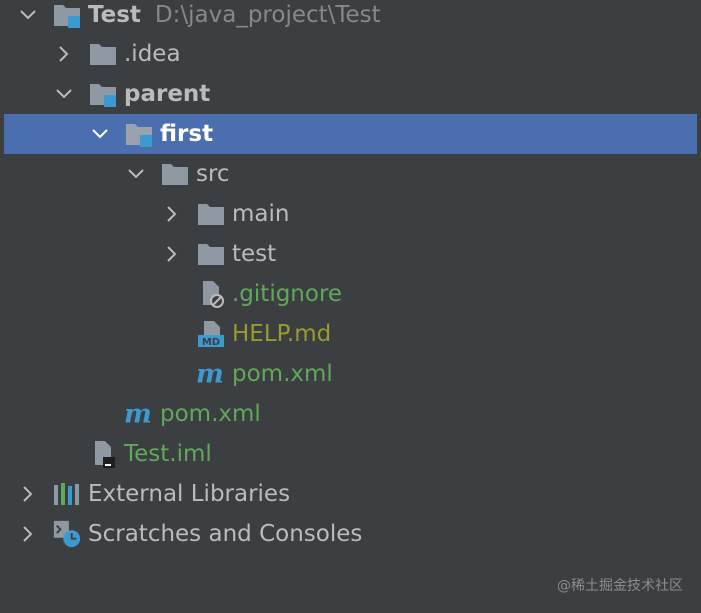  I want to click on tree-node-scratches: Scratches and Consoles, so click(350, 534).